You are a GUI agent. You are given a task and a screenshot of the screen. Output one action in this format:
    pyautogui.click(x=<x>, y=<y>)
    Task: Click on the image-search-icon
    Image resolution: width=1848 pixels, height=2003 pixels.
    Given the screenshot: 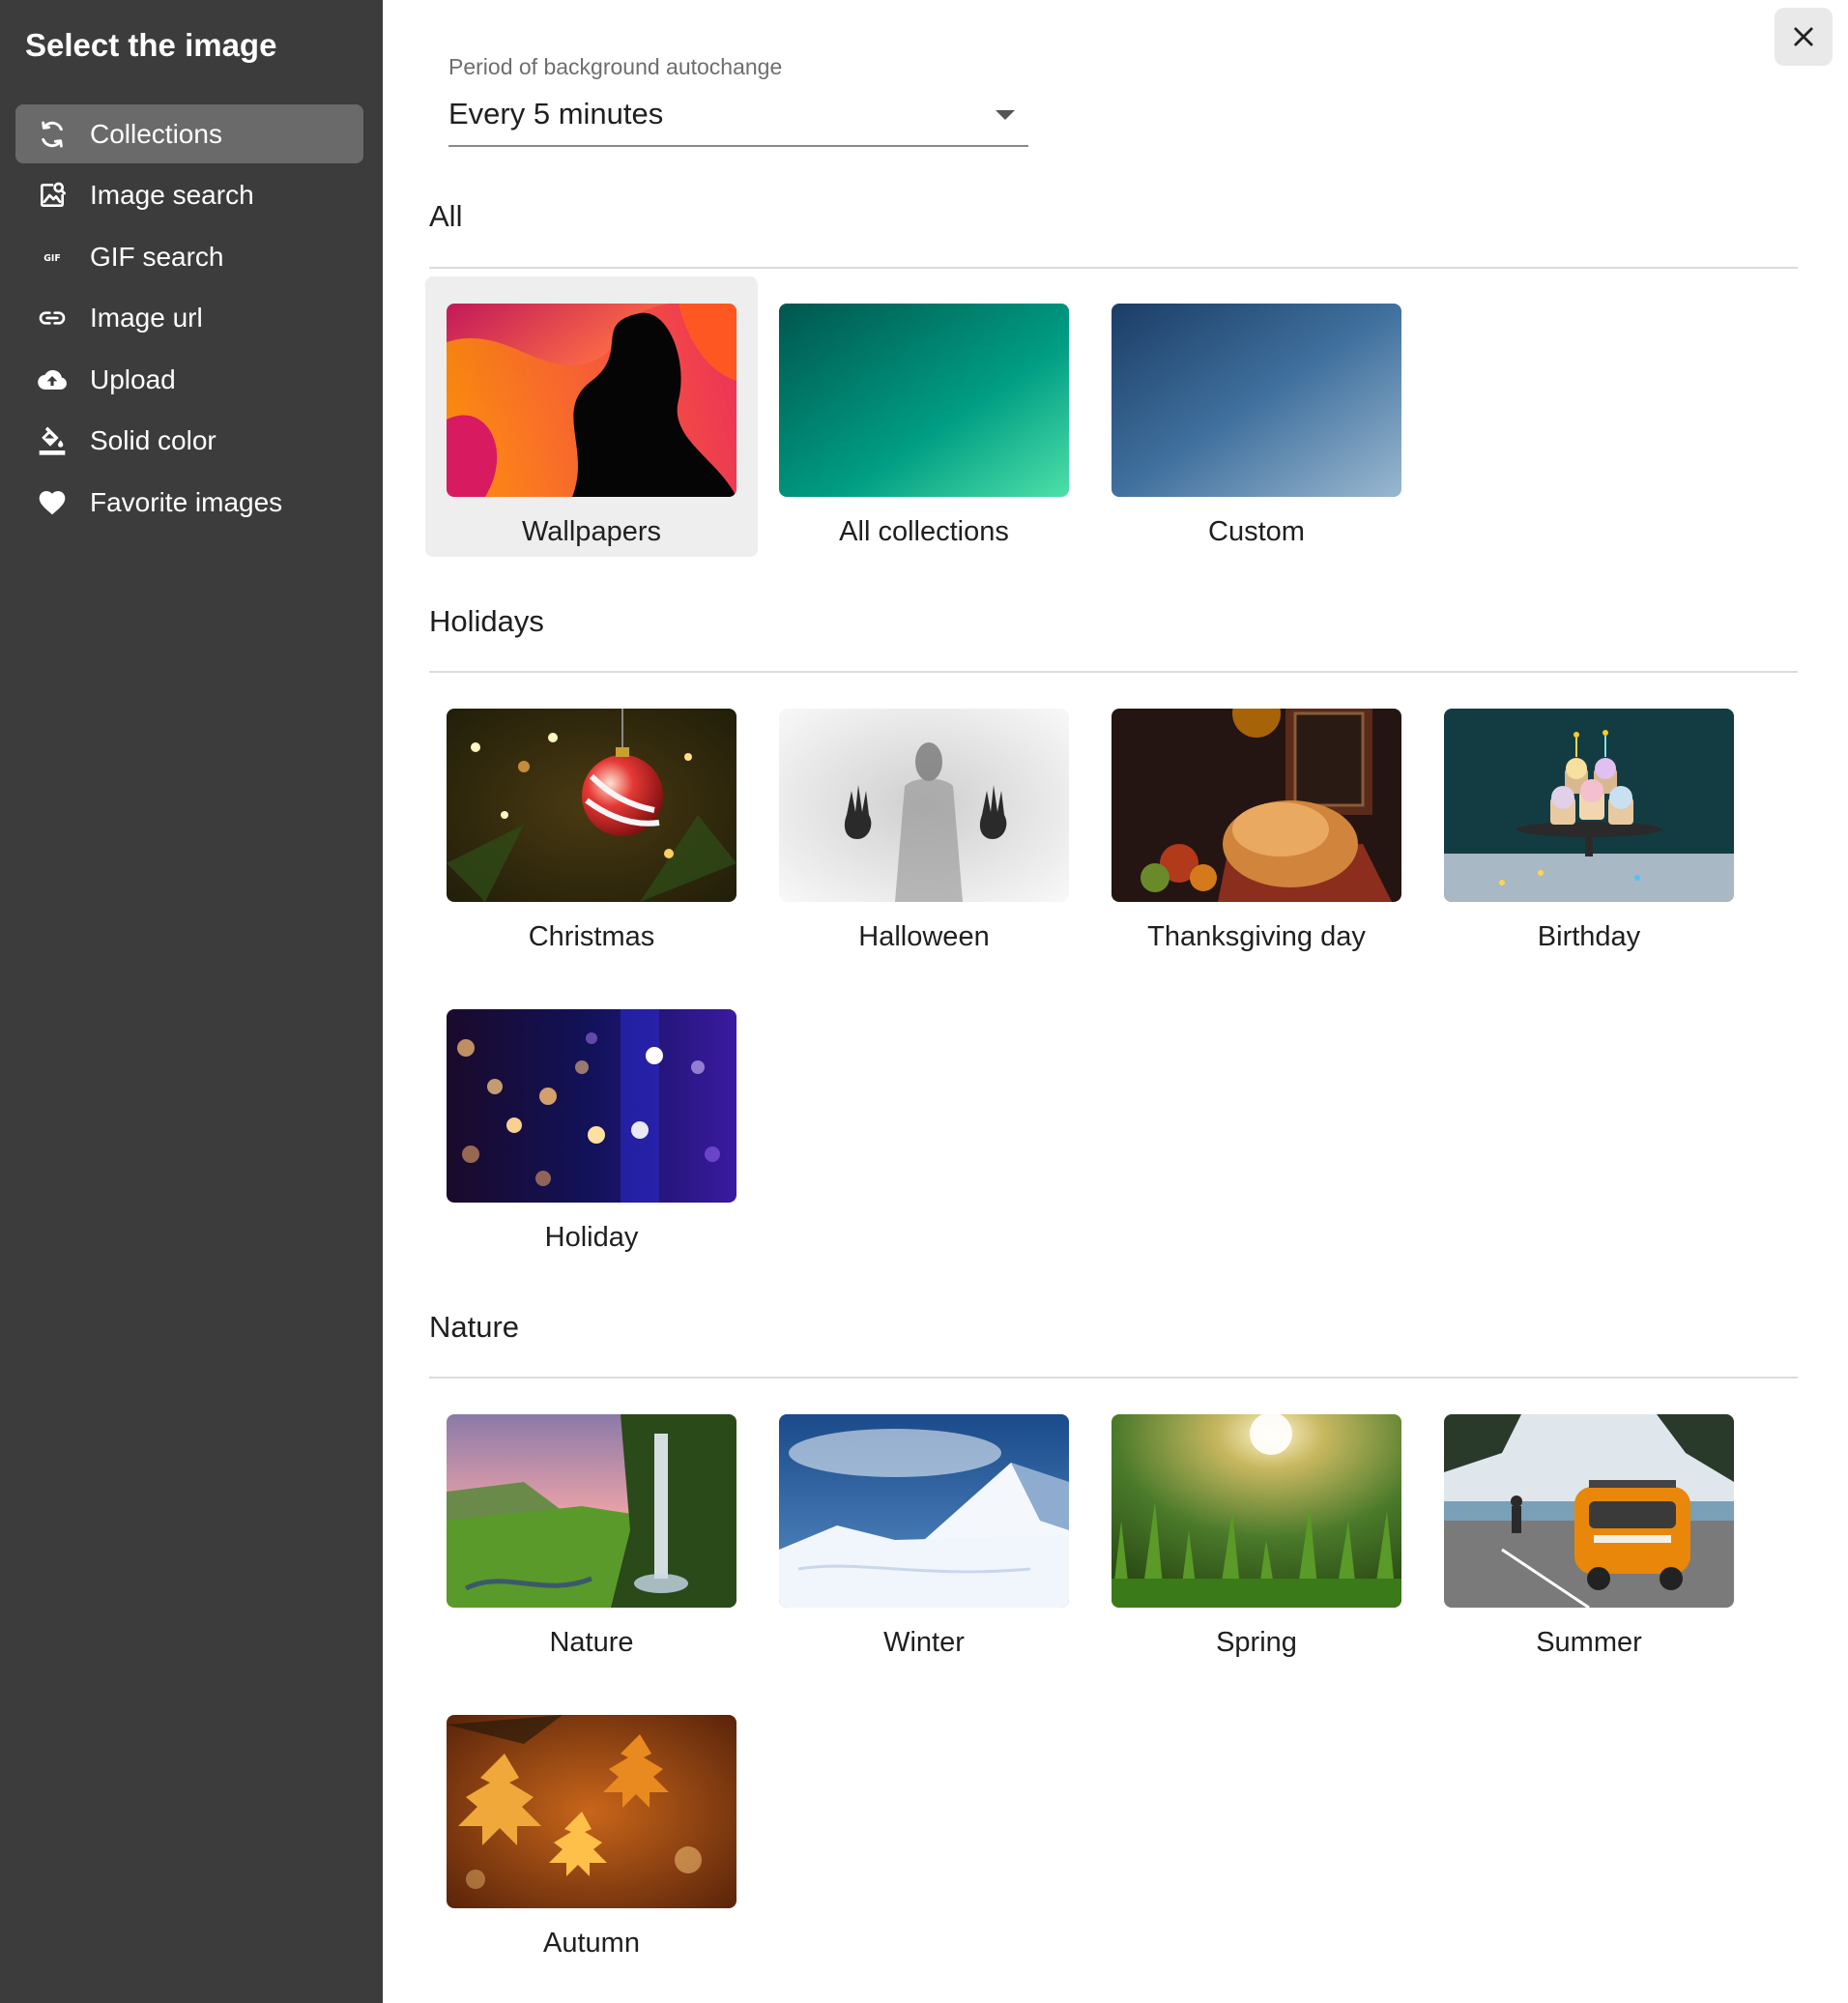 What is the action you would take?
    pyautogui.click(x=52, y=195)
    